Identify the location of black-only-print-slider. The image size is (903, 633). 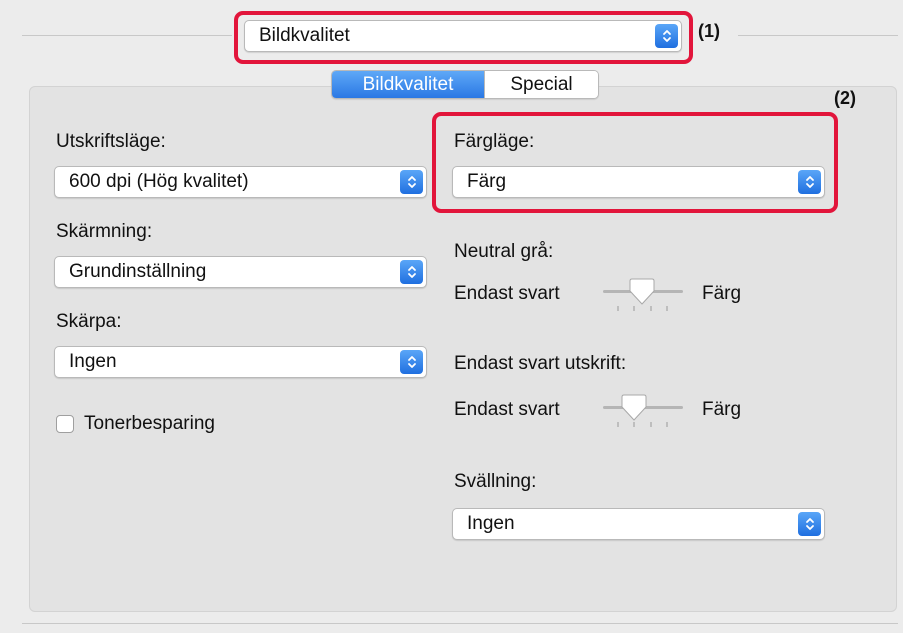
(643, 414).